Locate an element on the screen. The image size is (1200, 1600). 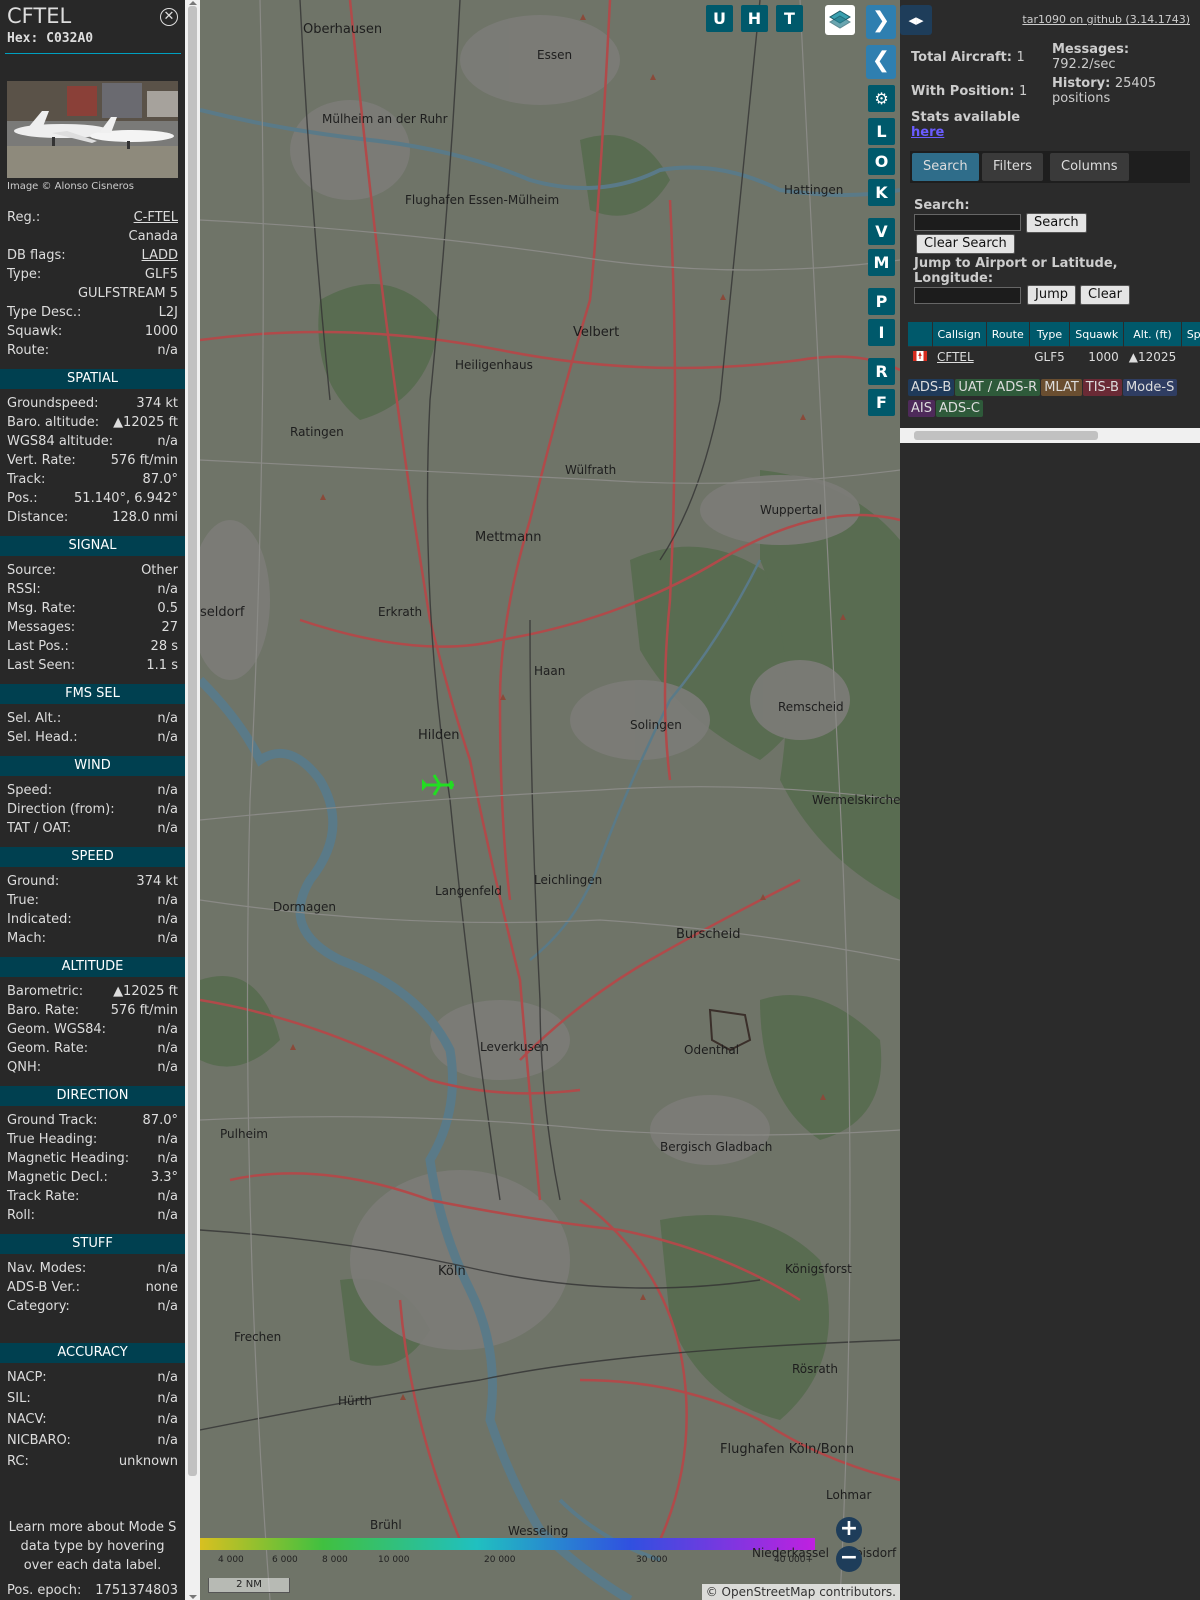
zoom-in-button: + is located at coordinates (849, 1530).